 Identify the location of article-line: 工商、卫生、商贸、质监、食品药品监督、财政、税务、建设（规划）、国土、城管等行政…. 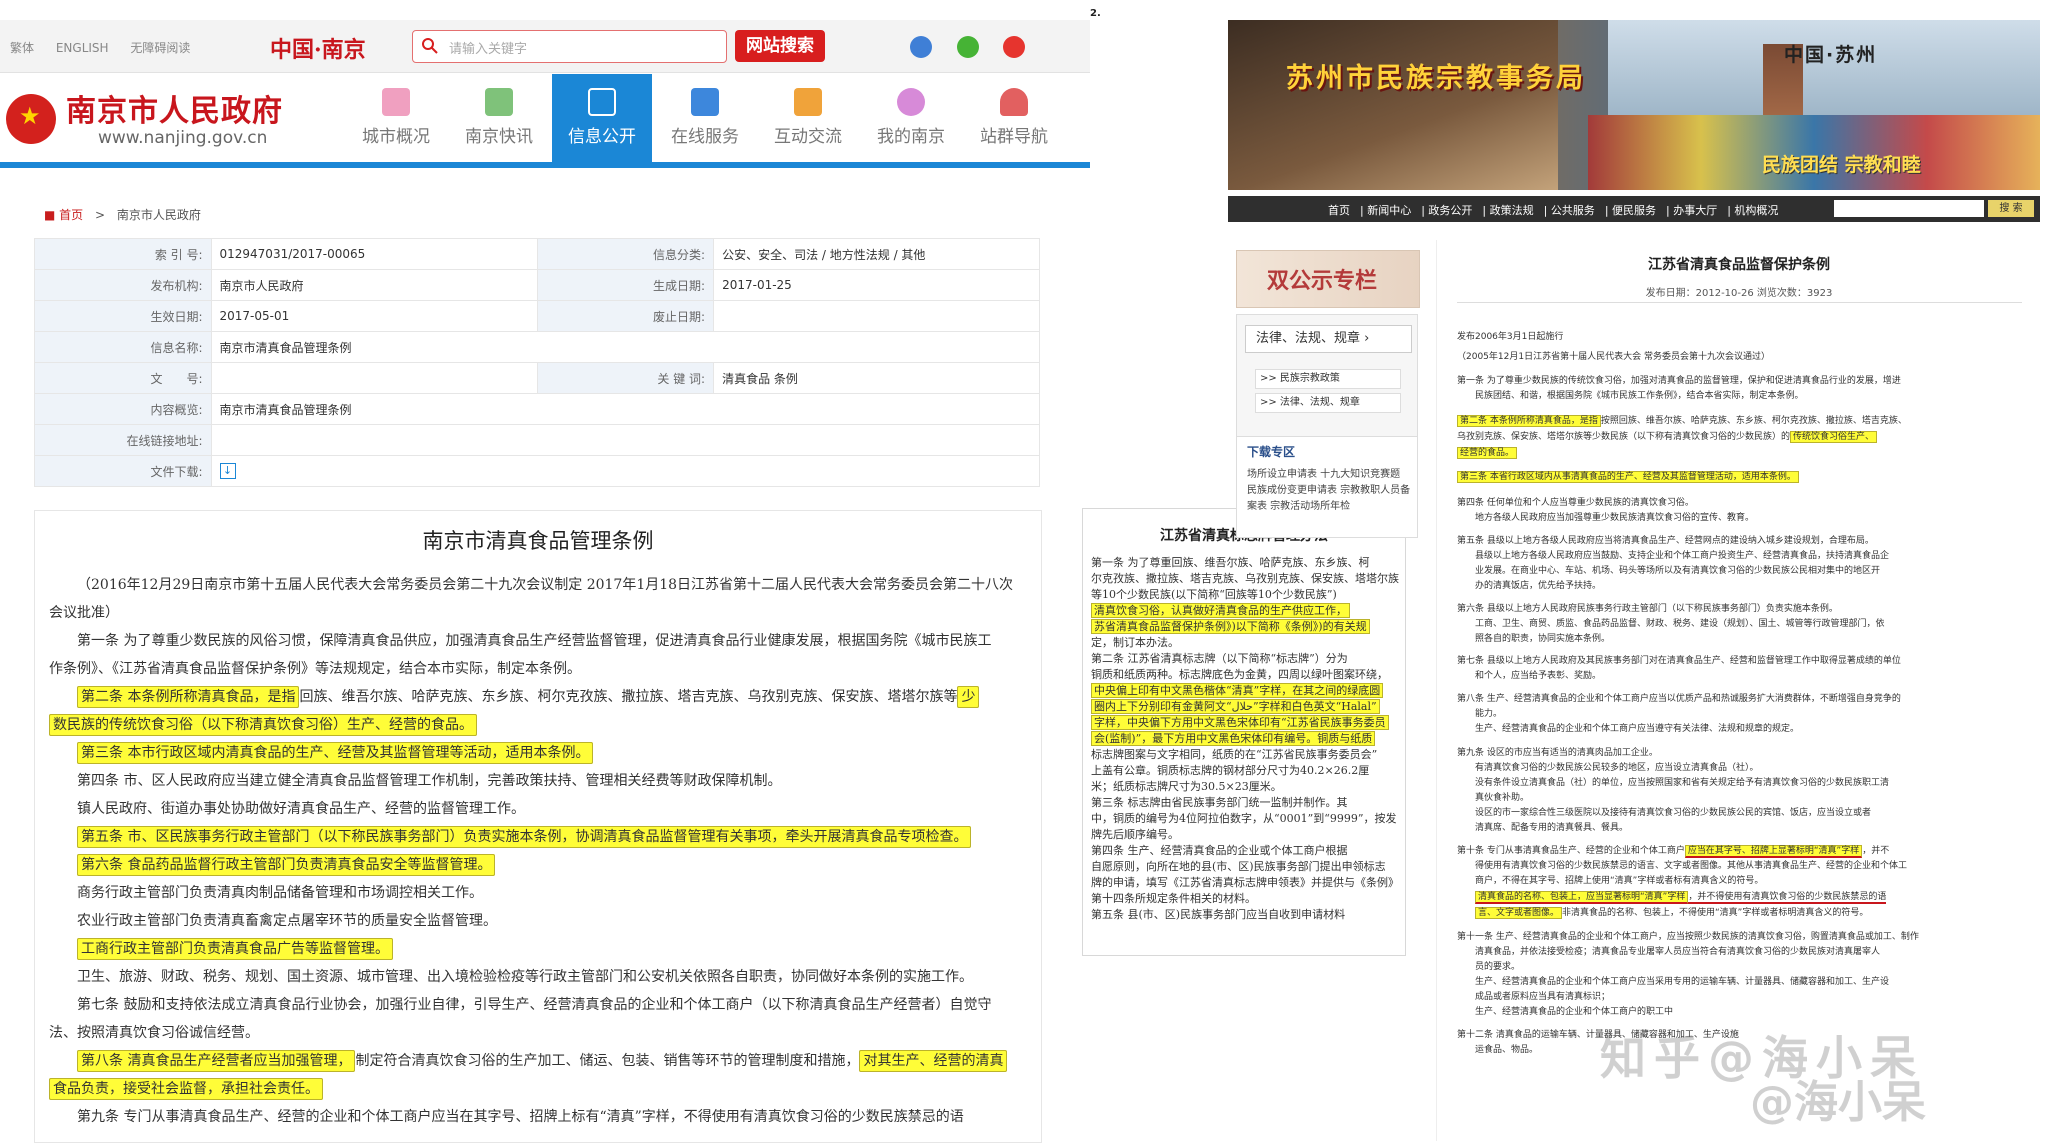
(1680, 624).